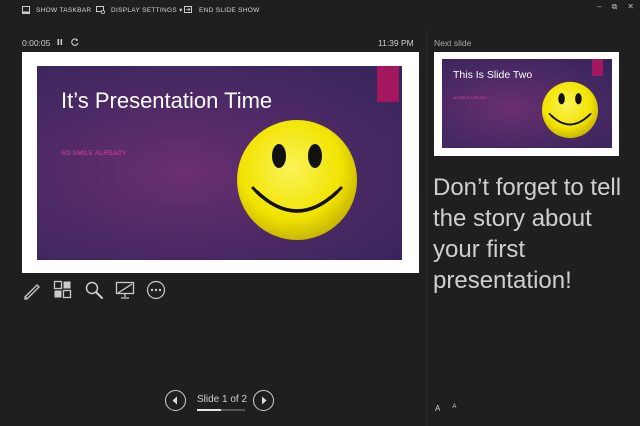 This screenshot has height=426, width=640. Describe the element at coordinates (100, 10) in the screenshot. I see `display-settings-icon` at that location.